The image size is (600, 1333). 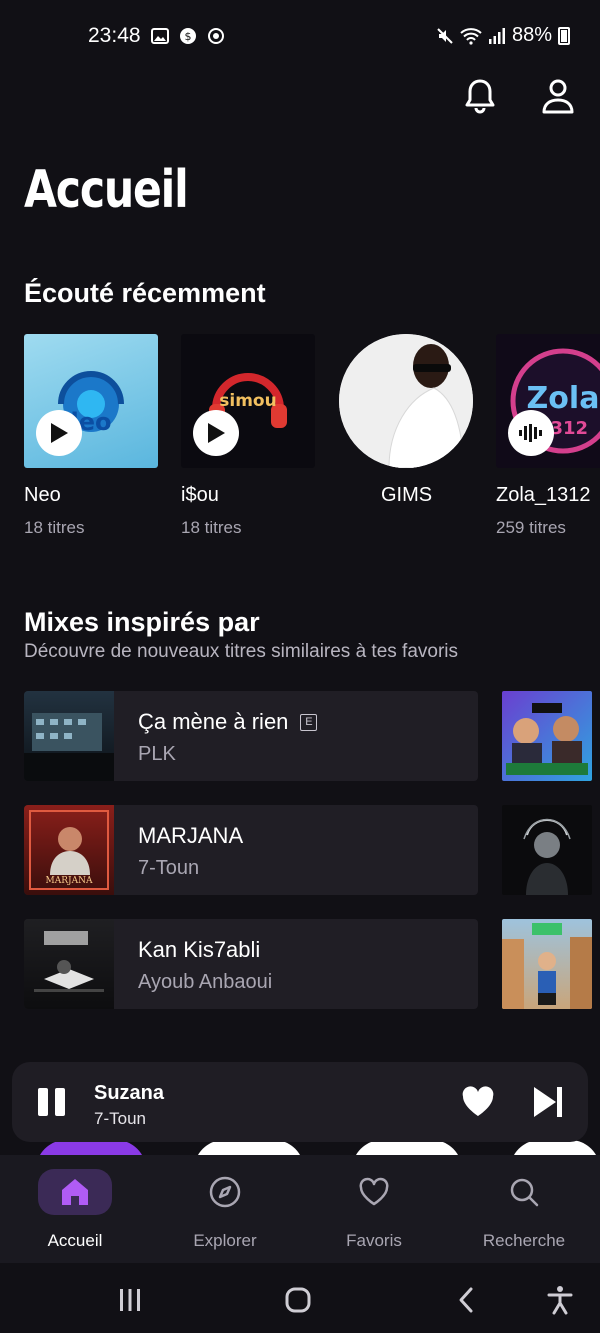 What do you see at coordinates (199, 949) in the screenshot?
I see `track-title: Kan Kis7abli` at bounding box center [199, 949].